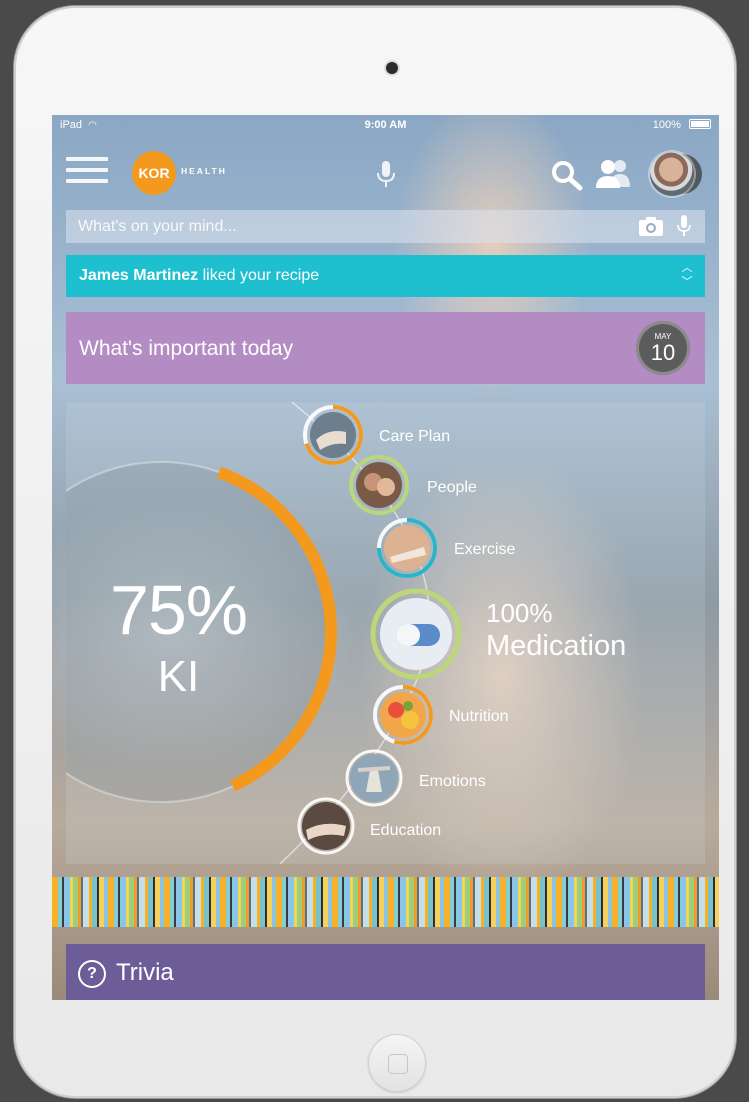 This screenshot has width=749, height=1102. Describe the element at coordinates (452, 782) in the screenshot. I see `emotions-label: Emotions` at that location.